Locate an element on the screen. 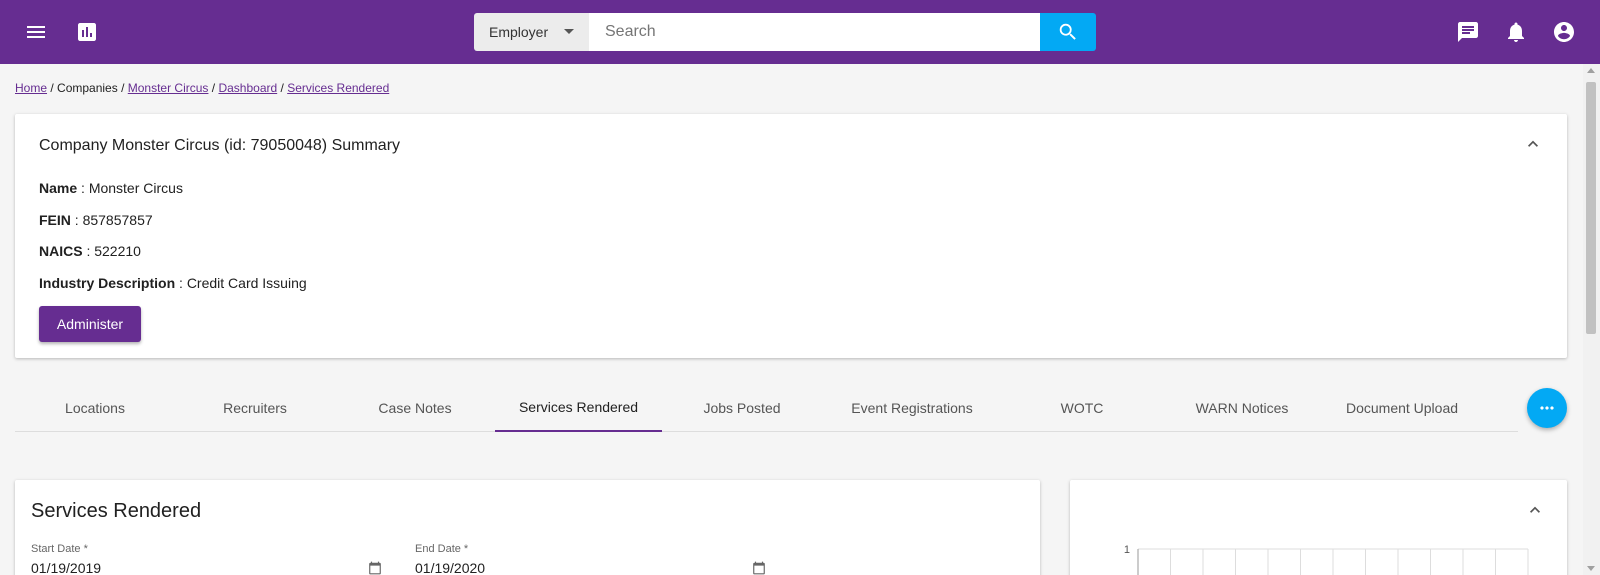 Image resolution: width=1600 pixels, height=575 pixels. bell-icon is located at coordinates (1516, 32).